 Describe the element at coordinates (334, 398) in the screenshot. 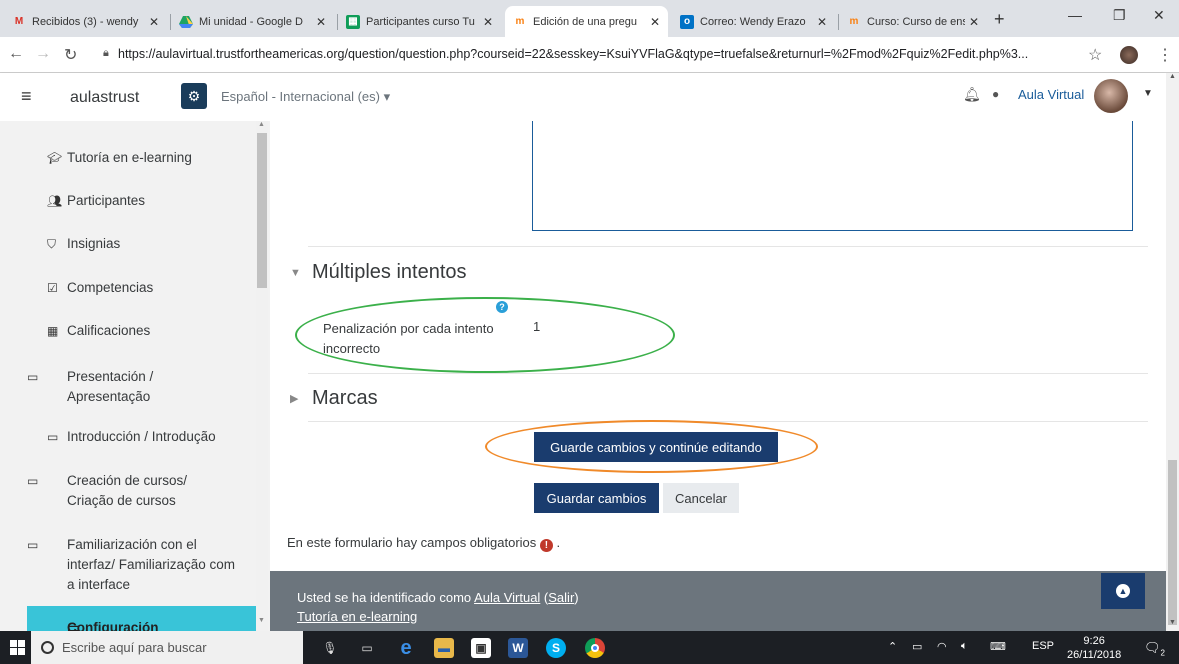

I see `section-tags: ▶ Marcas` at that location.